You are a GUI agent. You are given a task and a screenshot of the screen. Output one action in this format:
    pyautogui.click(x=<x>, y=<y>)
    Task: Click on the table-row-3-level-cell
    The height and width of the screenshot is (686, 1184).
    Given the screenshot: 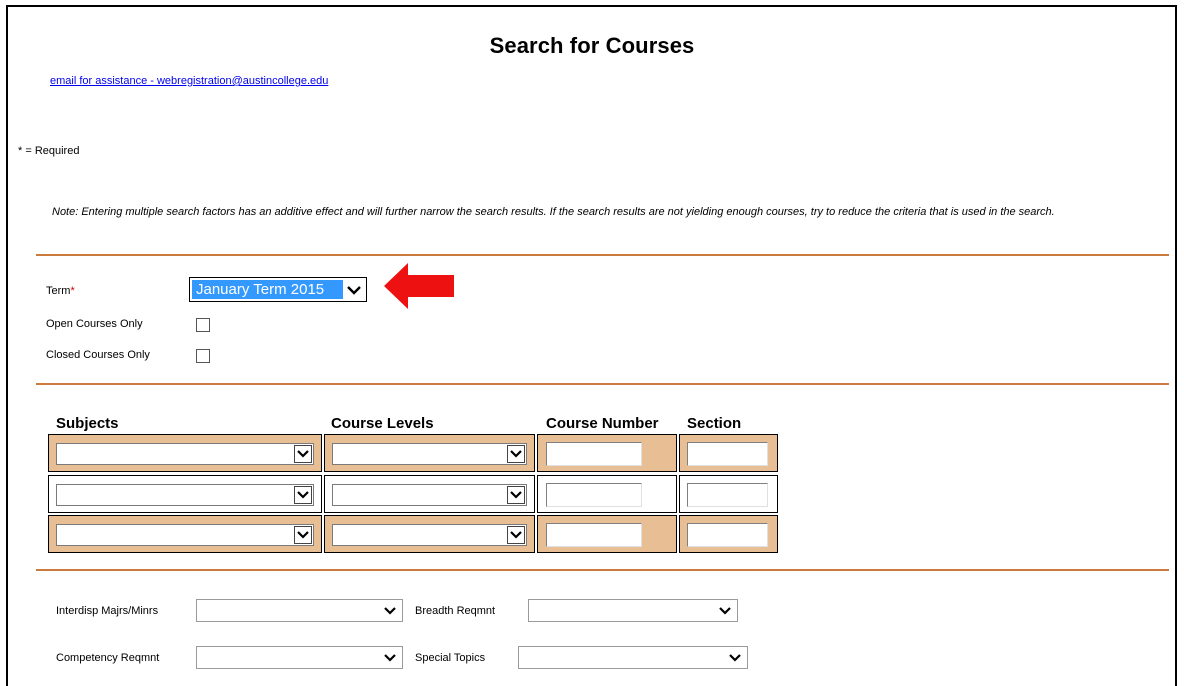 What is the action you would take?
    pyautogui.click(x=429, y=534)
    